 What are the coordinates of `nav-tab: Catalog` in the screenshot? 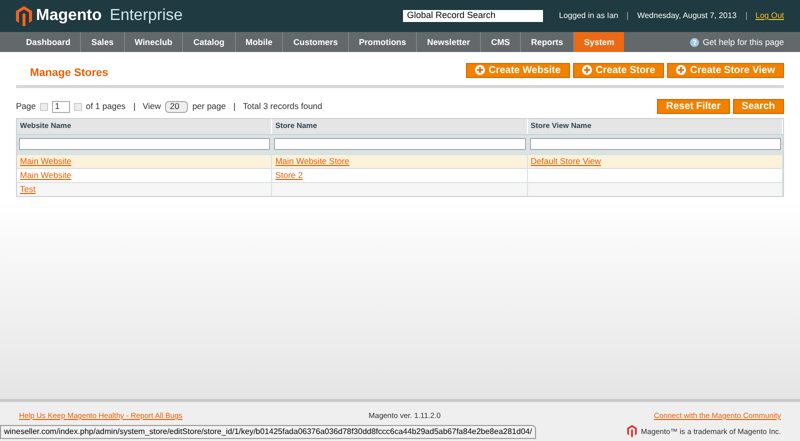 It's located at (209, 42).